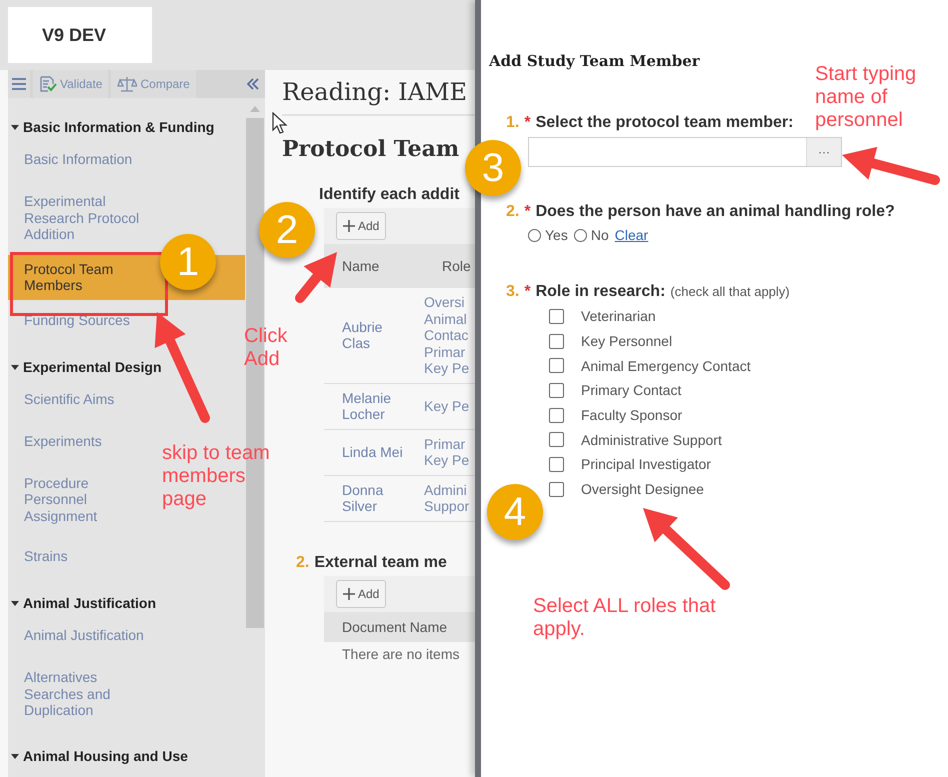 This screenshot has height=777, width=948. Describe the element at coordinates (513, 123) in the screenshot. I see `question-number: 1.` at that location.